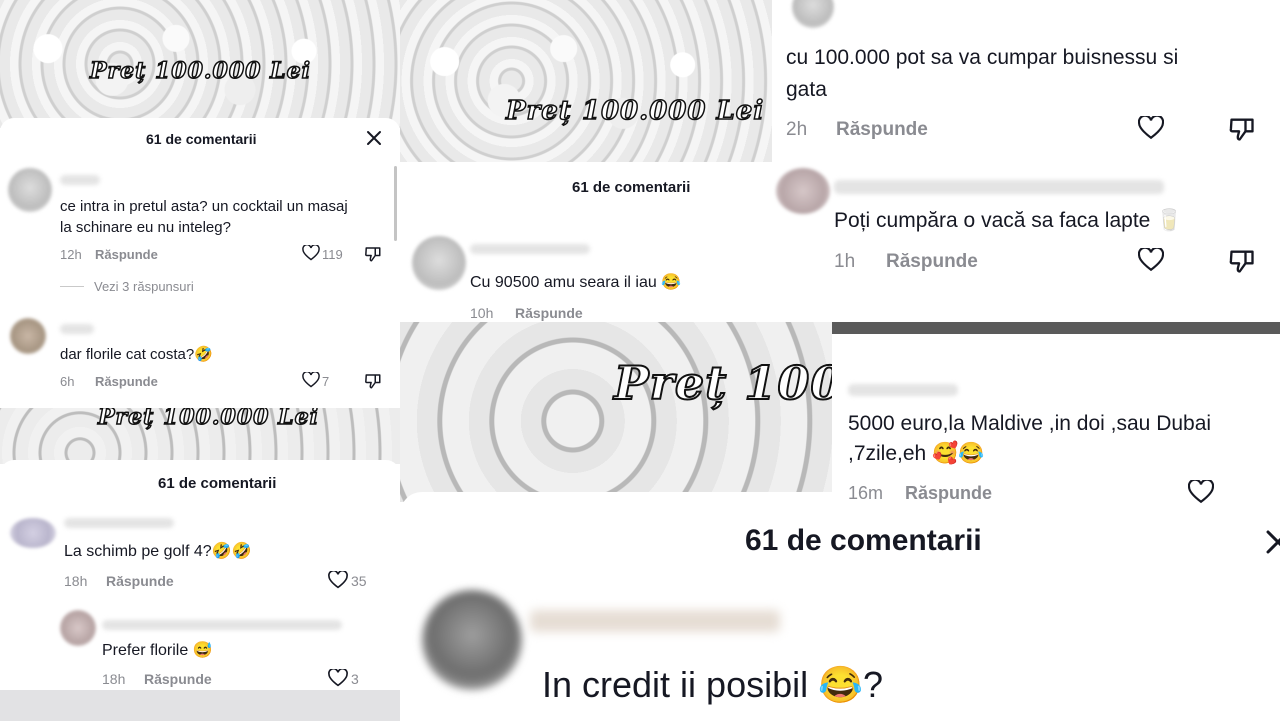  What do you see at coordinates (136, 354) in the screenshot?
I see `comment-text: dar florile cat costa?🤣` at bounding box center [136, 354].